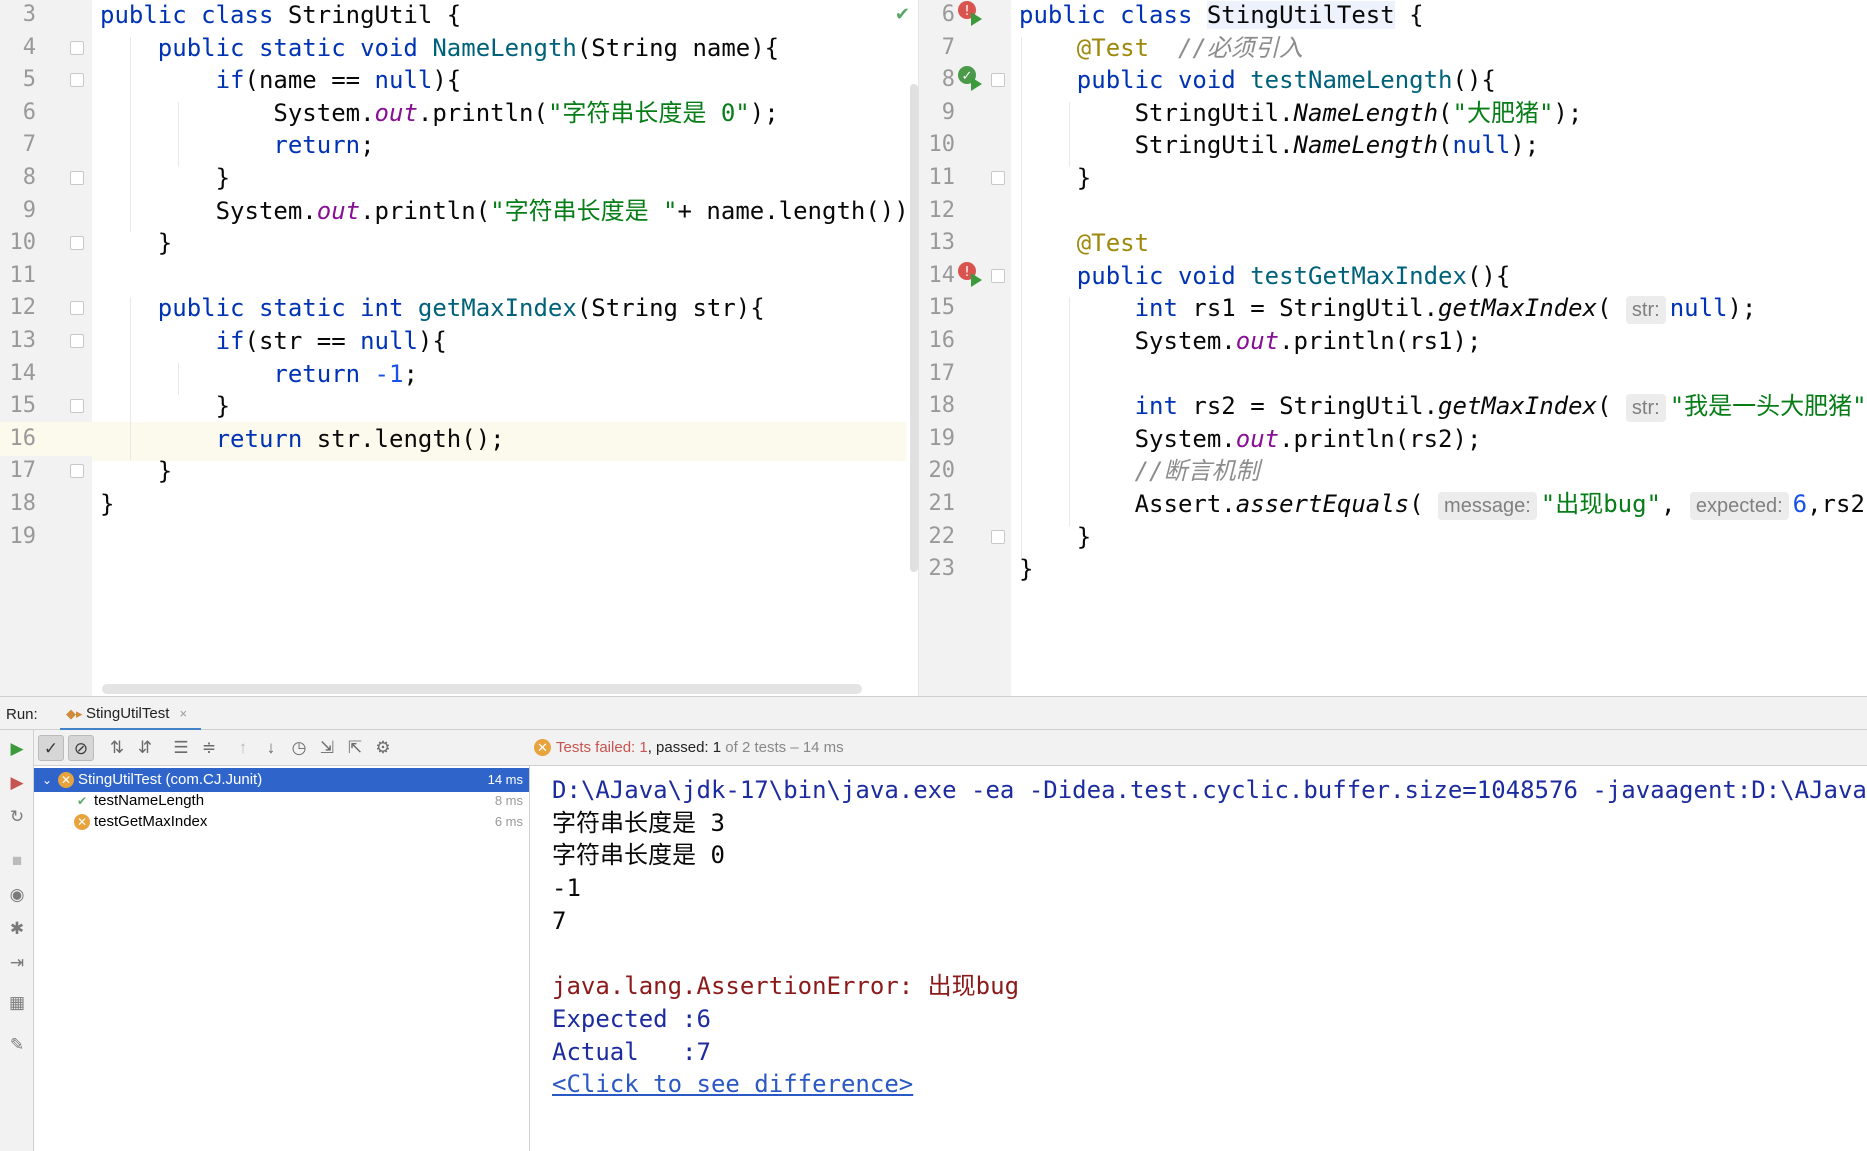 The width and height of the screenshot is (1867, 1151). What do you see at coordinates (482, 689) in the screenshot?
I see `horizontal-scrollbar` at bounding box center [482, 689].